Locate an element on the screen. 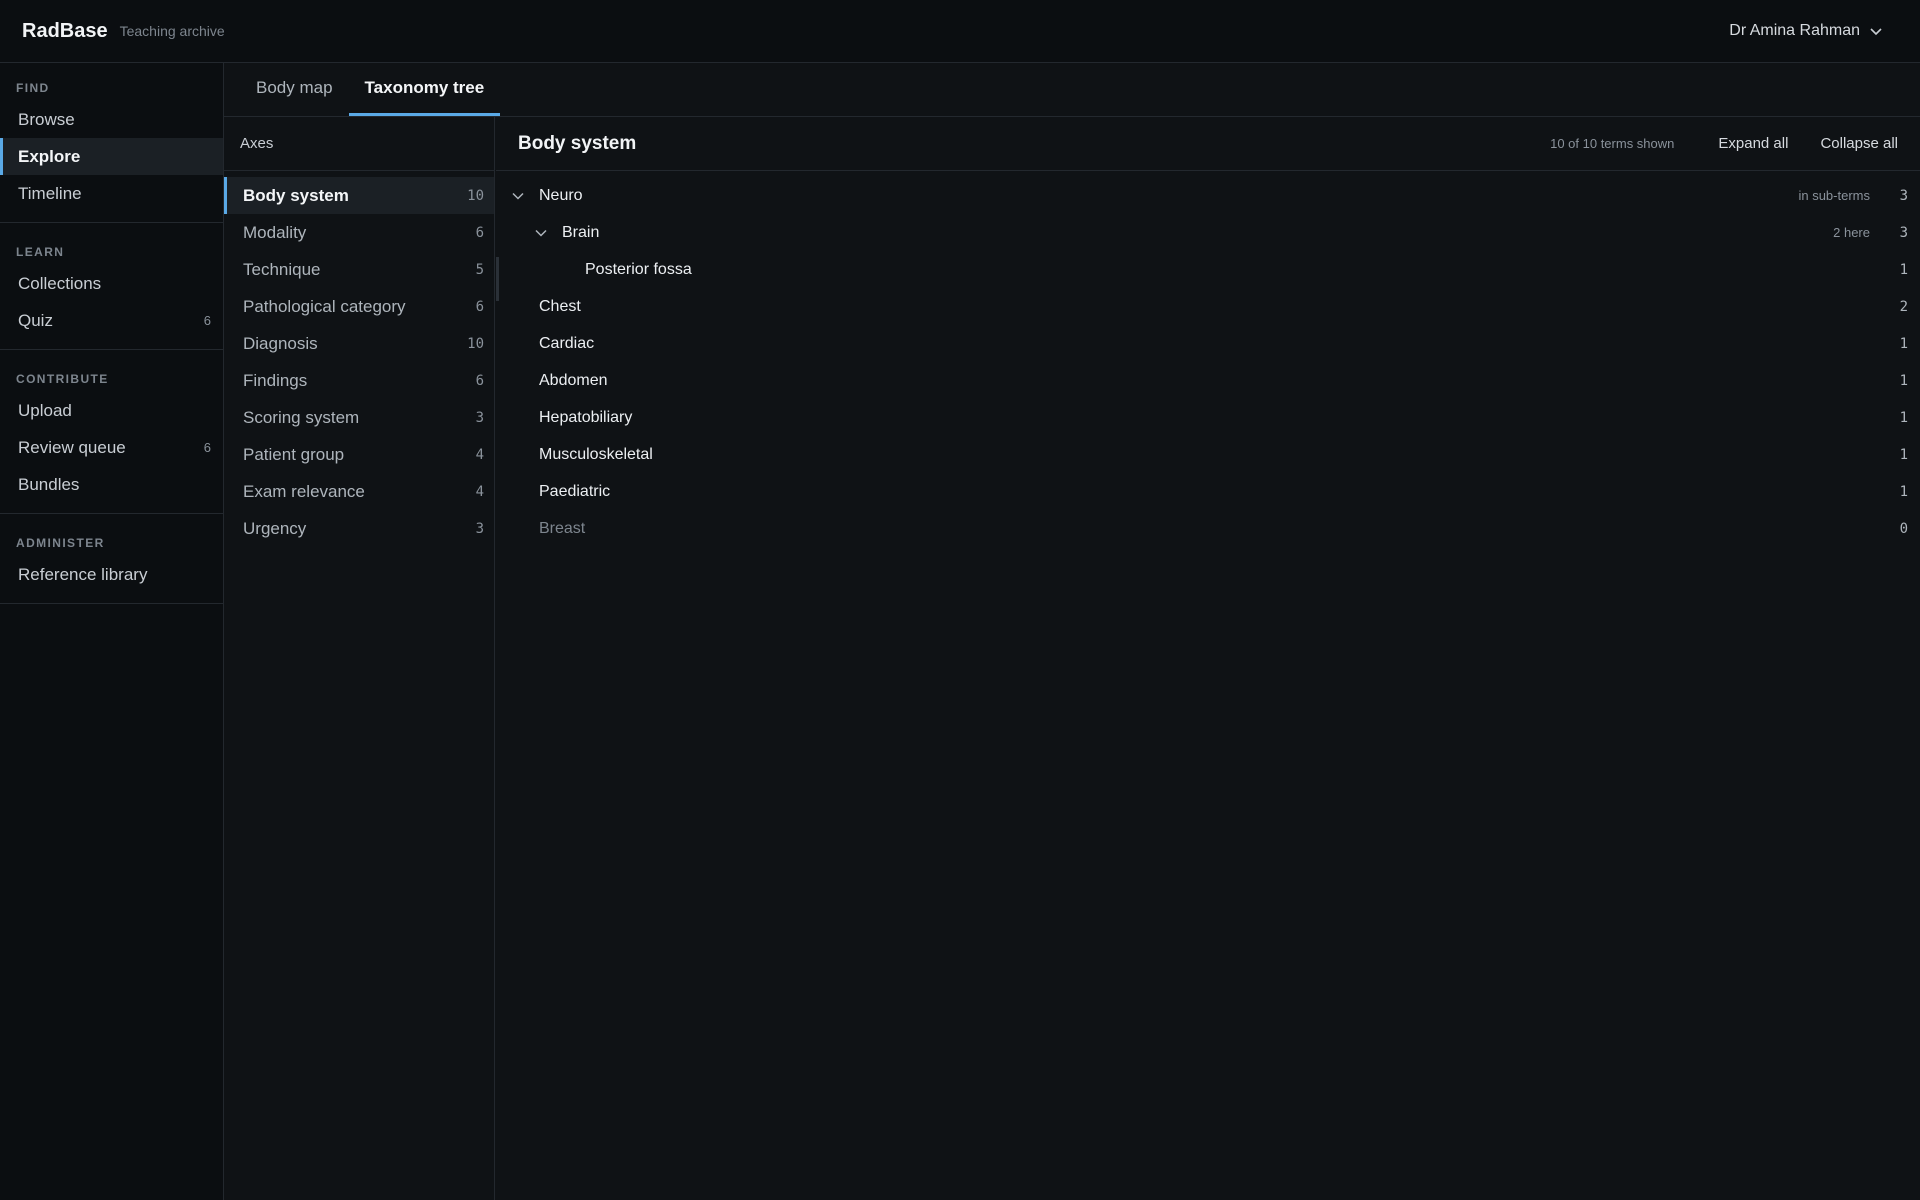  tree-row-brain: Brain 2 here 3 is located at coordinates (1208, 232).